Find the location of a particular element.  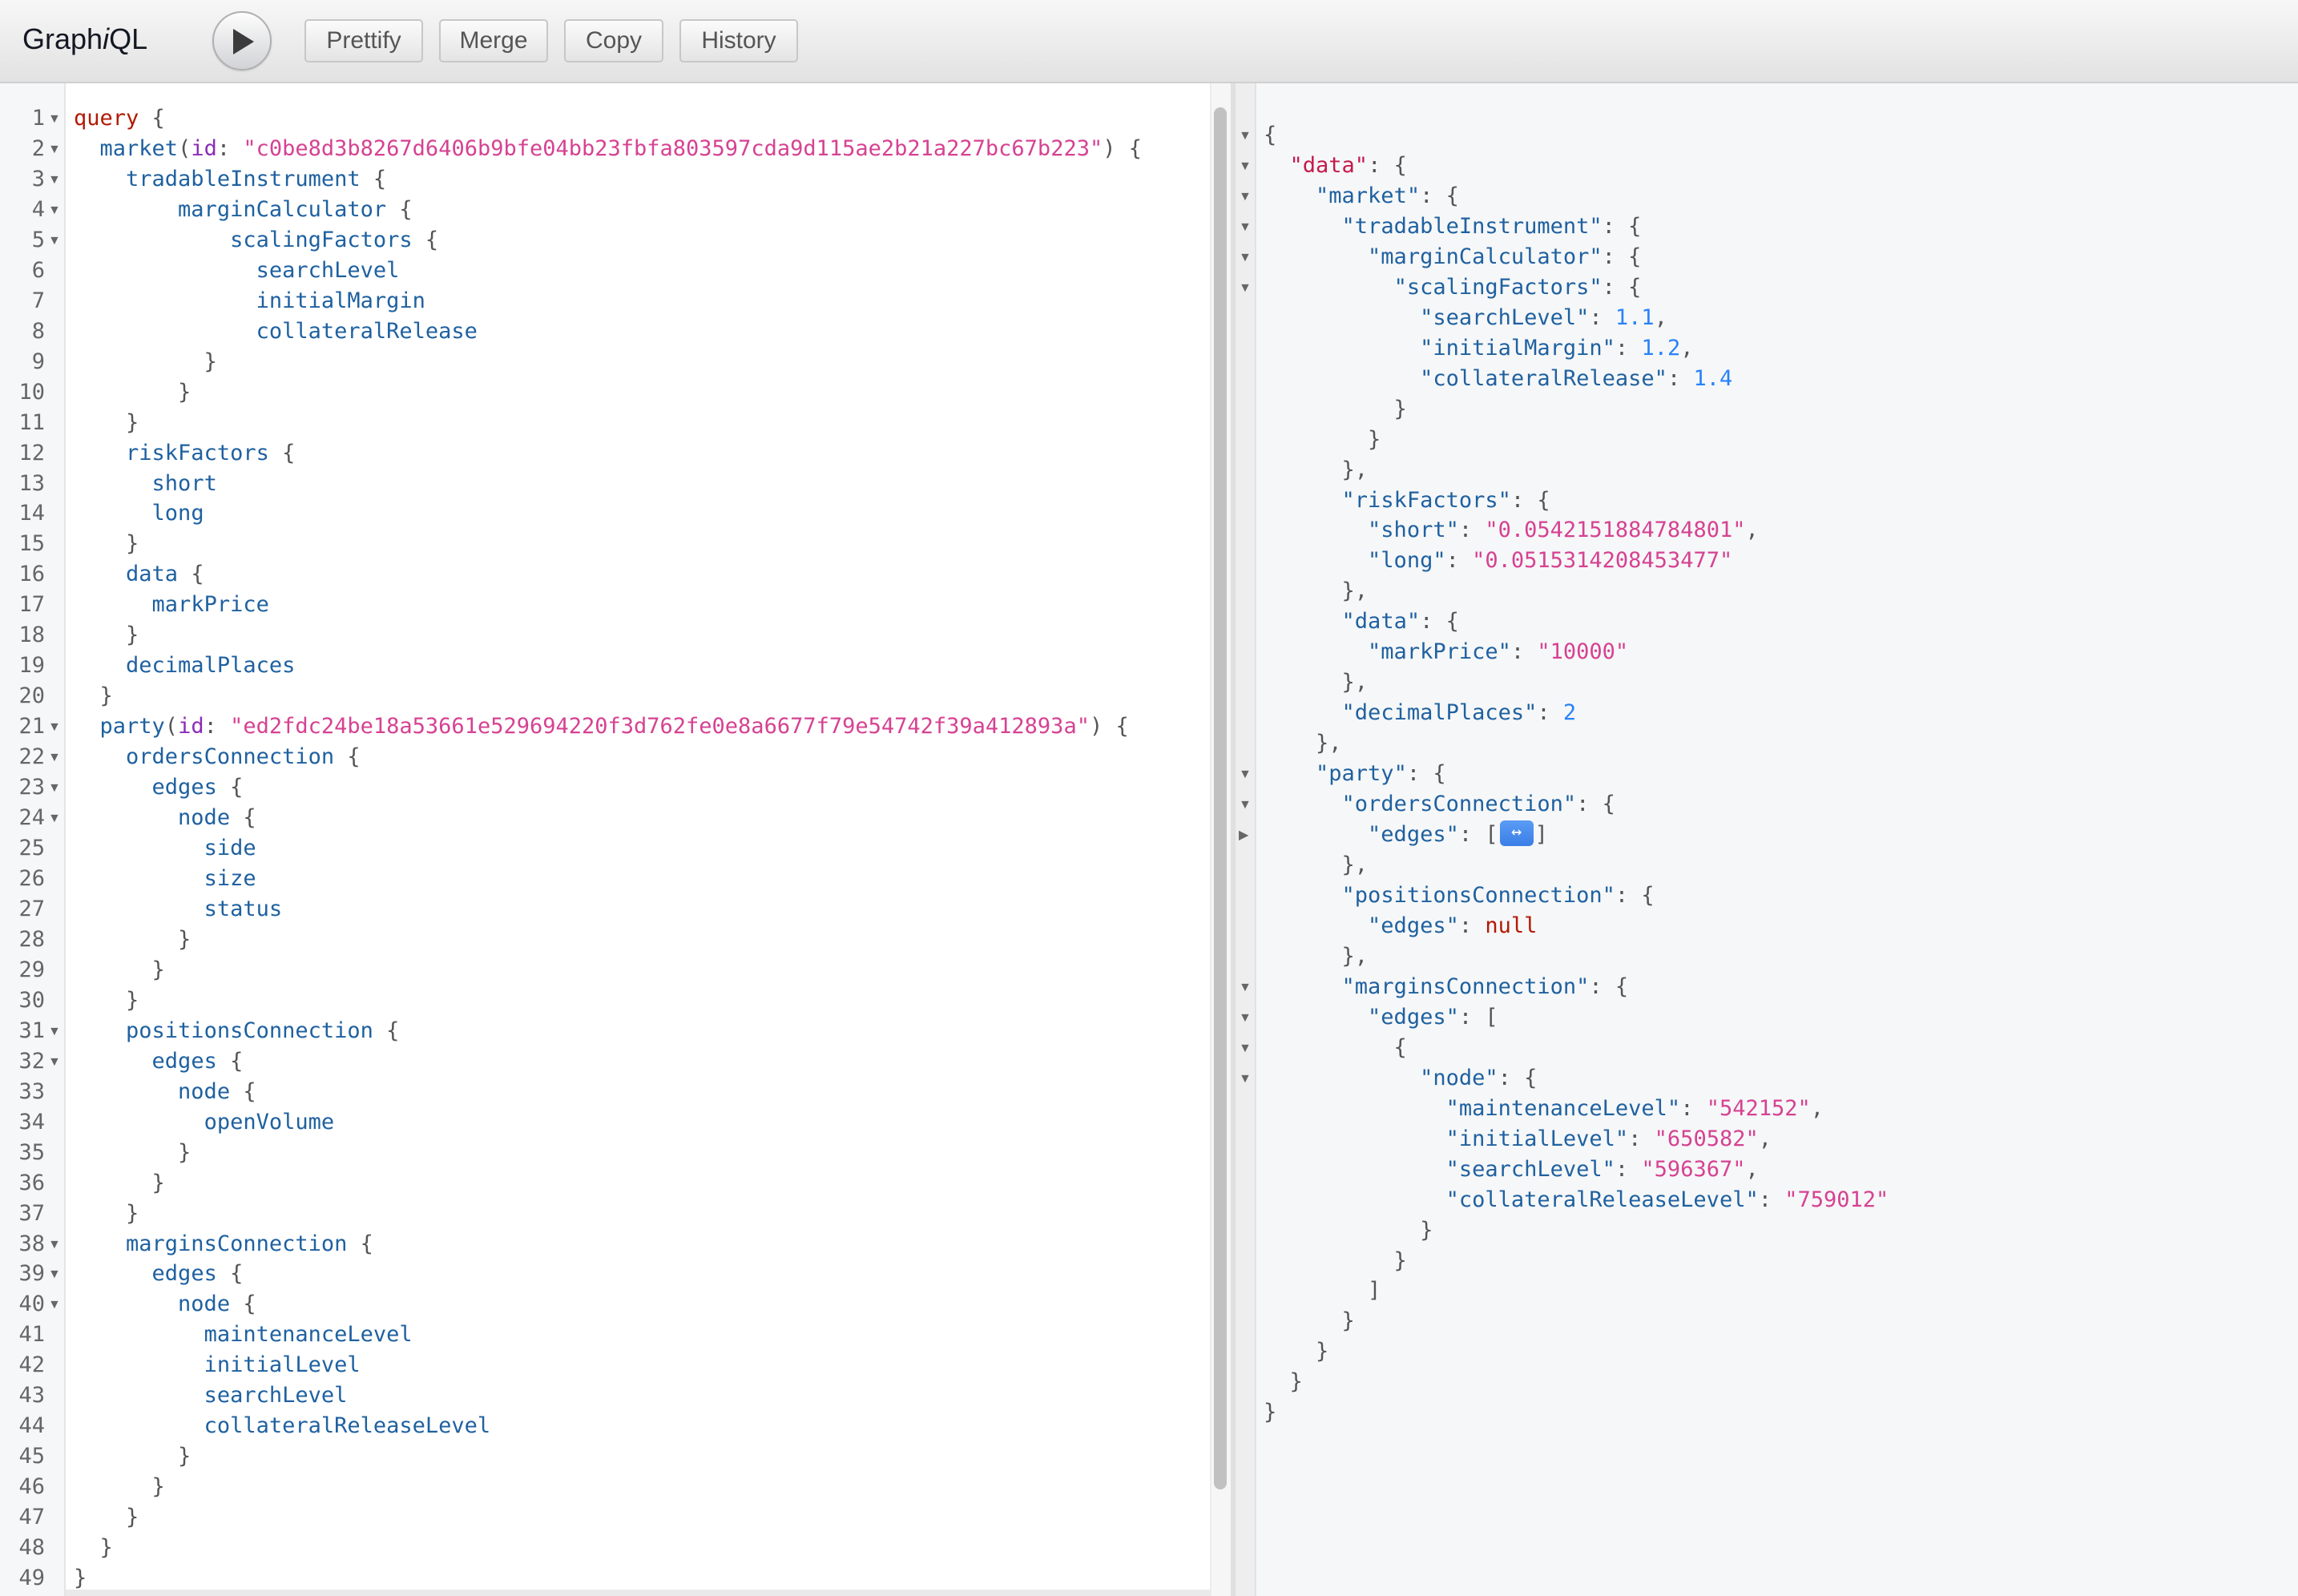

collapsed-array-expand-button: ↔ is located at coordinates (1516, 833).